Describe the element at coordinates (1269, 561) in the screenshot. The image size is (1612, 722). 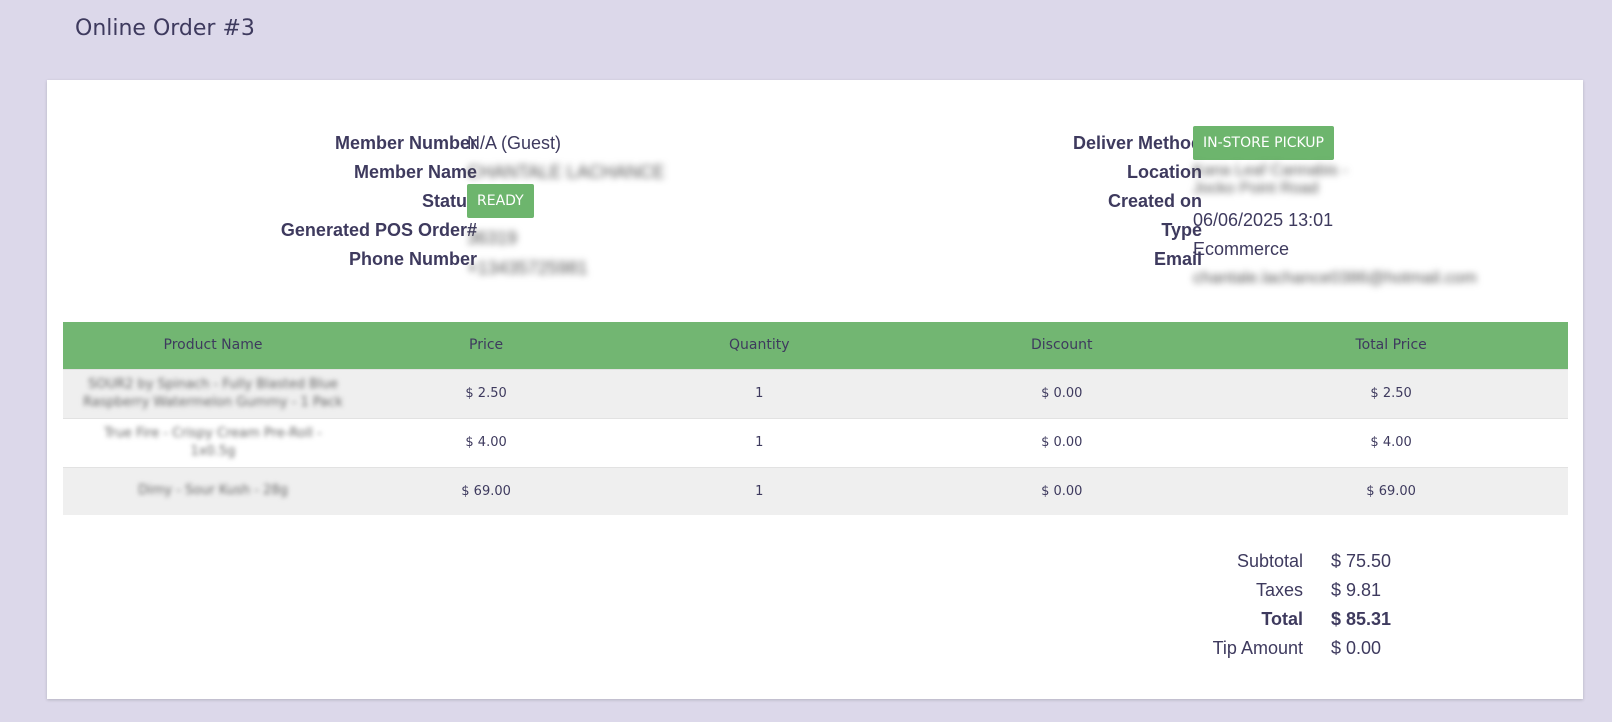
I see `subtotal-label: Subtotal` at that location.